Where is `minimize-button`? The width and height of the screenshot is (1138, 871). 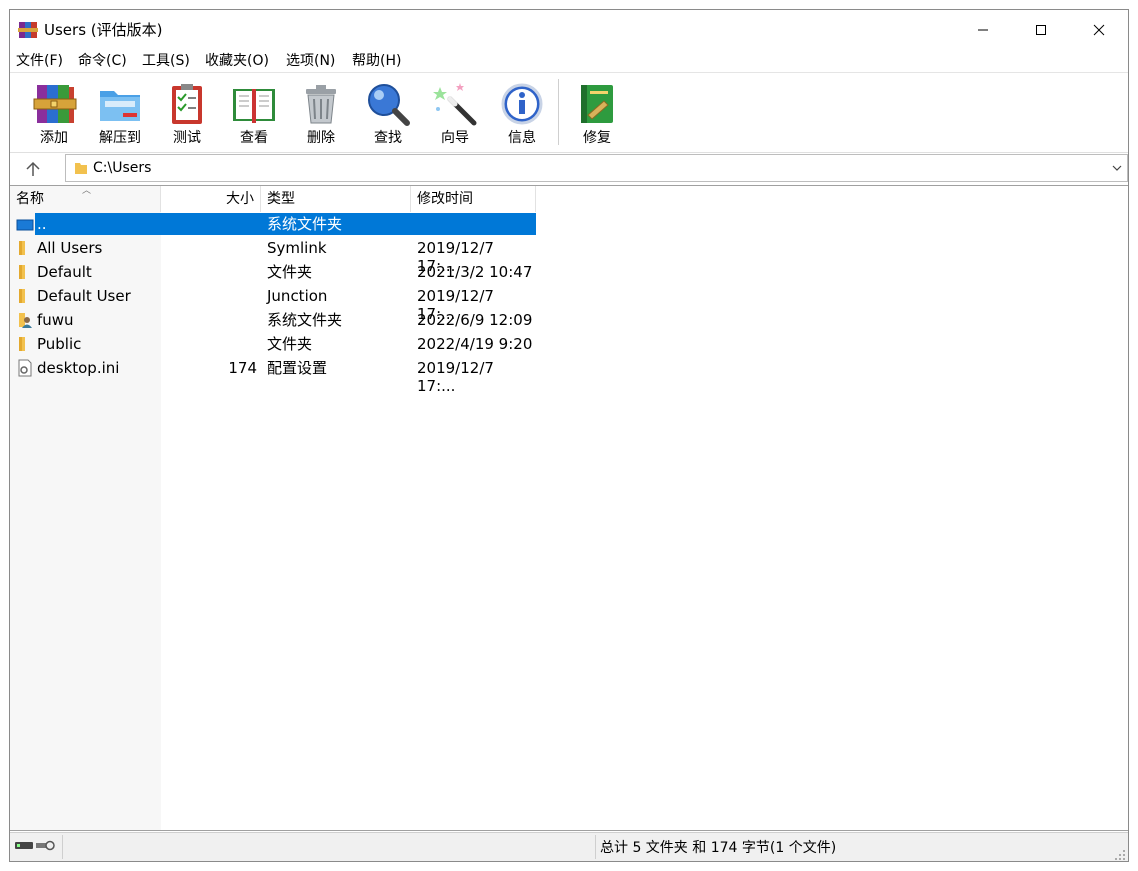 minimize-button is located at coordinates (983, 30).